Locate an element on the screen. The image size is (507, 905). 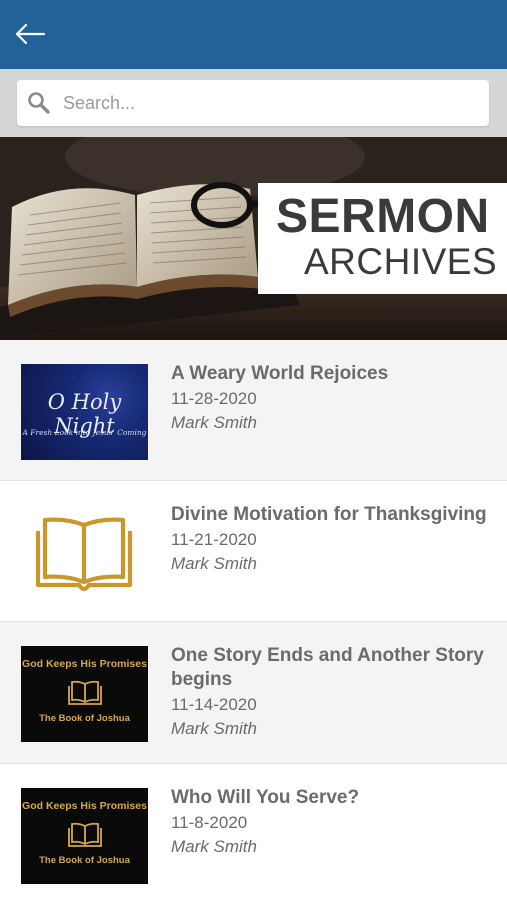
banner-subtitle: ARCHIVES is located at coordinates (401, 261).